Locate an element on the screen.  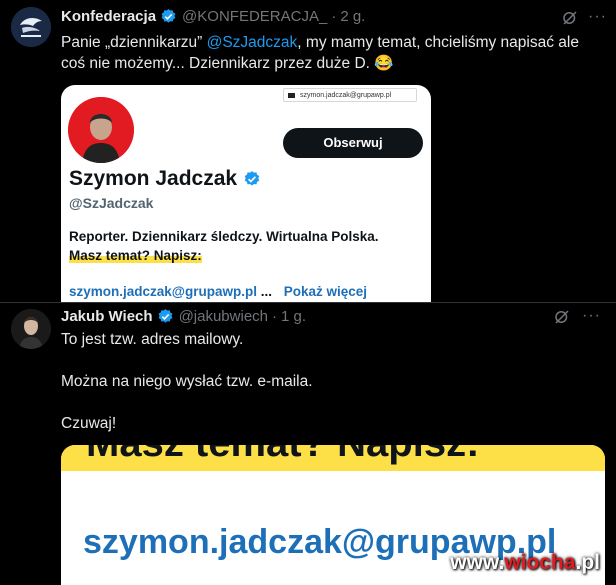
konfederacja-logo-icon is located at coordinates (31, 27).